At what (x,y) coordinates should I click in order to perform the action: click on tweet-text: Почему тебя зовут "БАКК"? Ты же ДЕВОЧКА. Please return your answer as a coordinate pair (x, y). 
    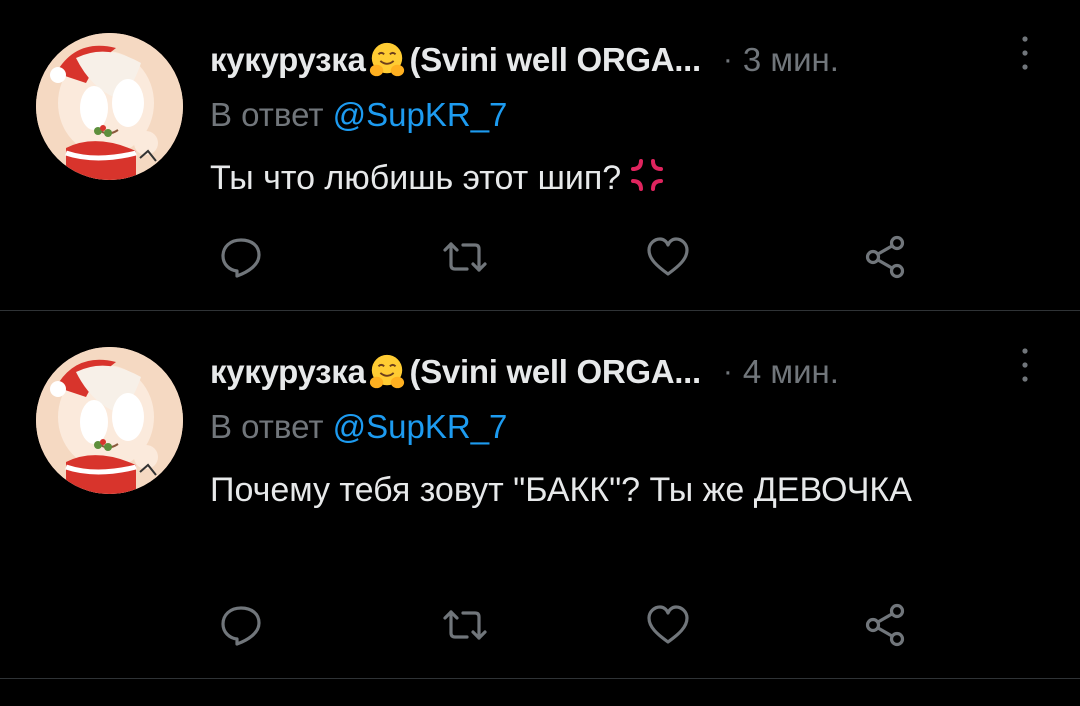
    Looking at the image, I should click on (610, 490).